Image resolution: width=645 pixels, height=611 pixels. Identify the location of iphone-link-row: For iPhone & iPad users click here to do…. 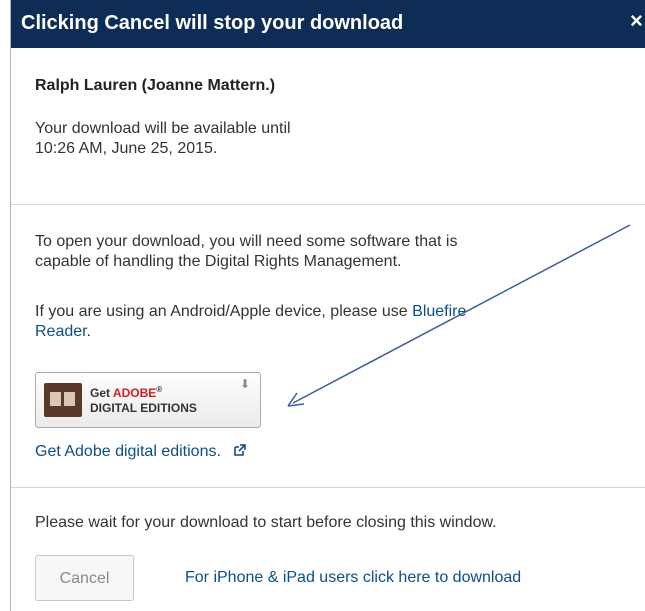
(353, 578).